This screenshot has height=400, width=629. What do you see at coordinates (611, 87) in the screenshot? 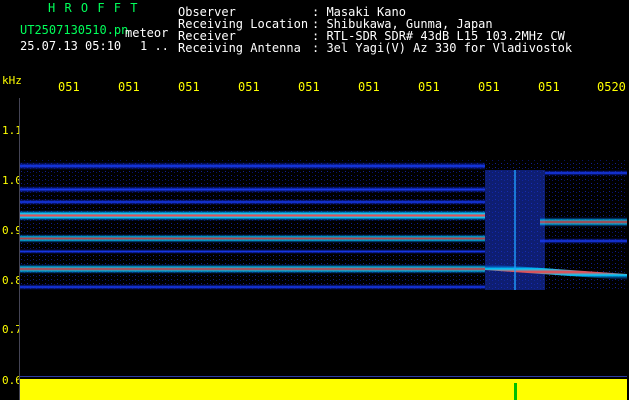
I see `x-tick-10: 0520` at bounding box center [611, 87].